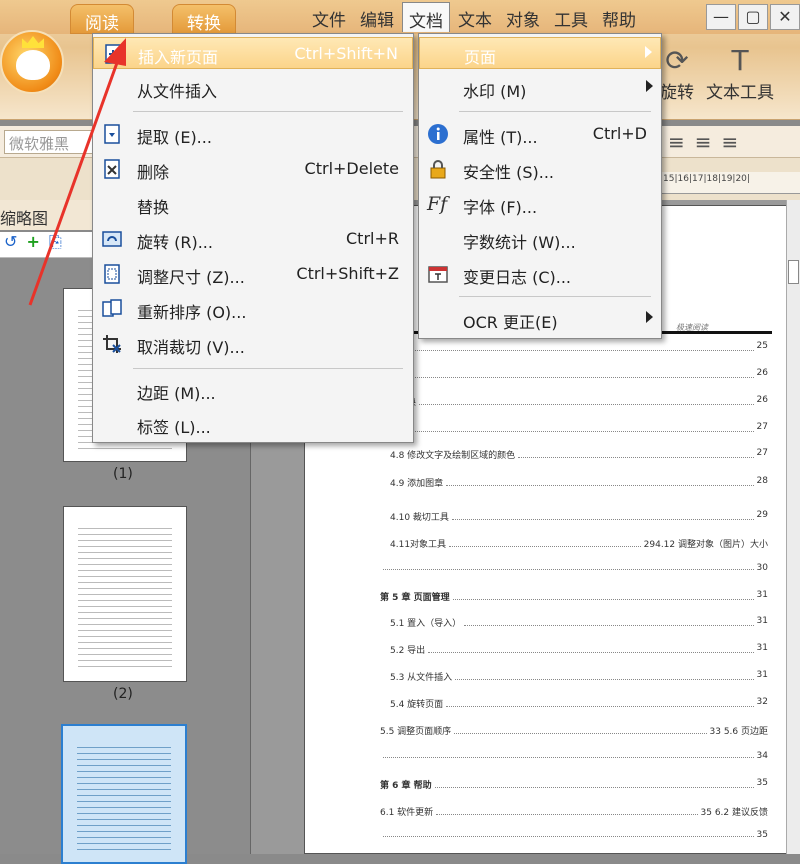 The image size is (800, 864). I want to click on toc-page-number: 294.12 调整对象（图片）大小, so click(705, 545).